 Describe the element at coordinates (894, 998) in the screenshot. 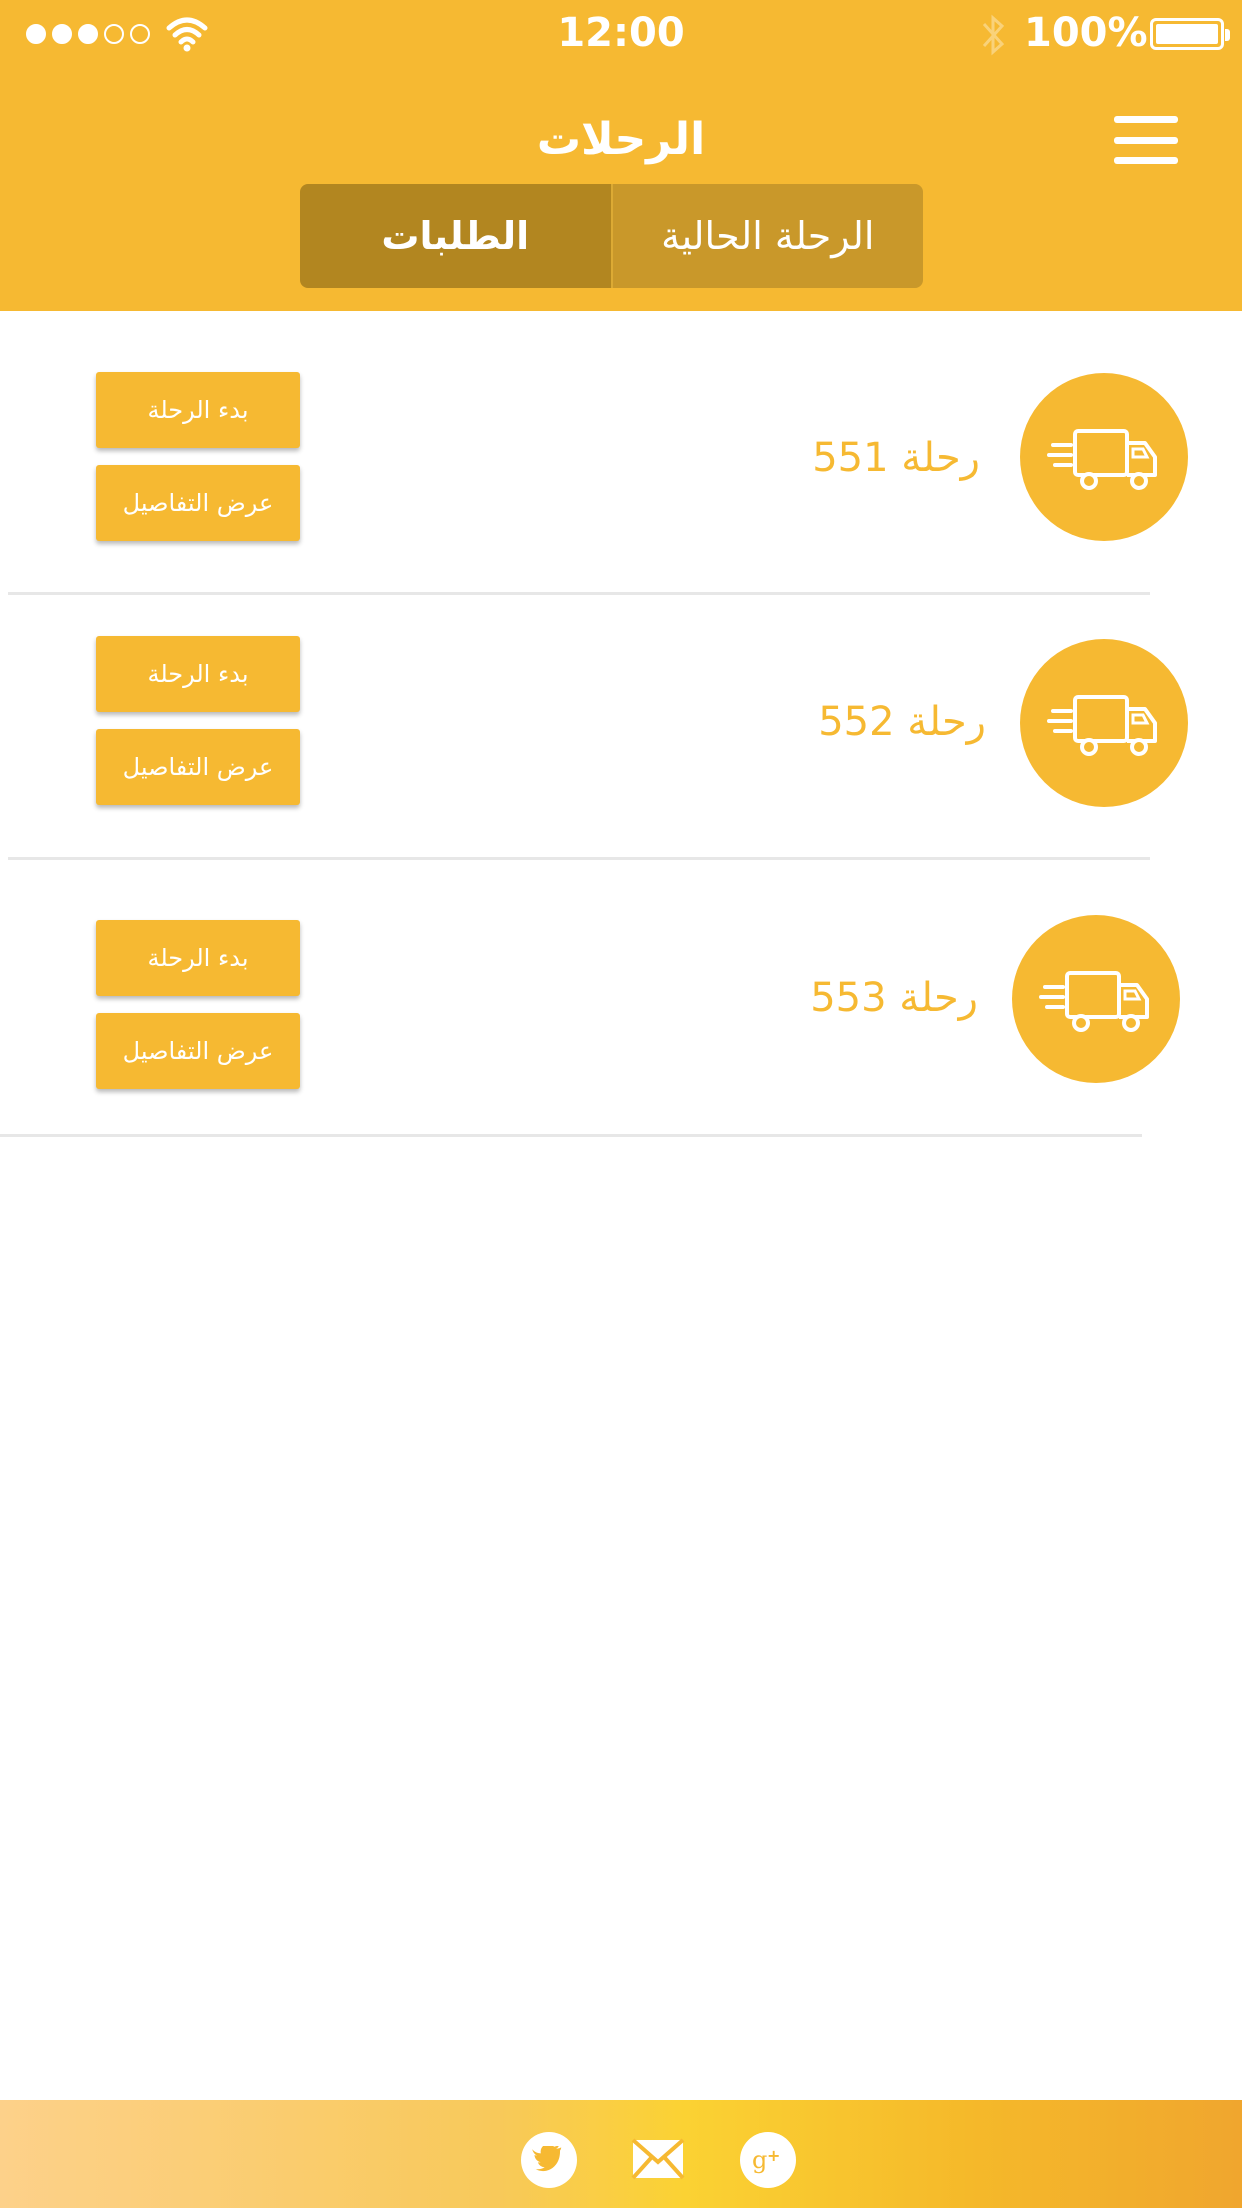

I see `trip-label: رحلة 553` at that location.